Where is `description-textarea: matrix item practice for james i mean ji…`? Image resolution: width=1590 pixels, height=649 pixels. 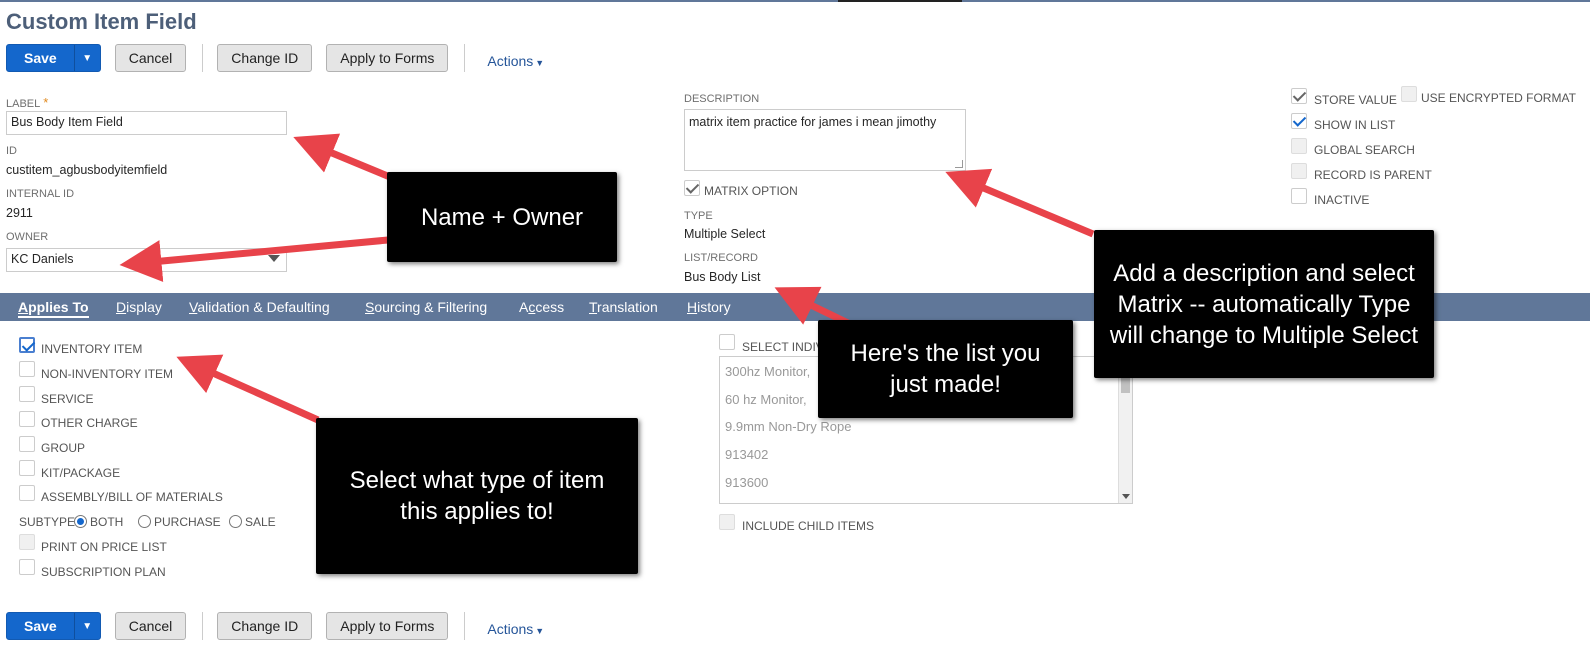
description-textarea: matrix item practice for james i mean ji… is located at coordinates (825, 140).